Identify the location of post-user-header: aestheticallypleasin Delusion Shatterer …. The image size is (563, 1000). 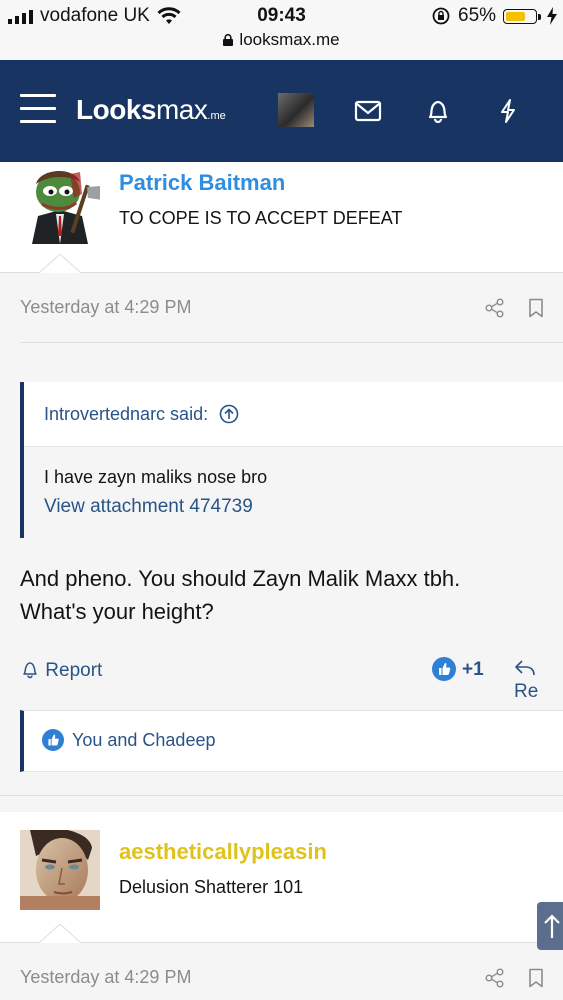
(281, 877).